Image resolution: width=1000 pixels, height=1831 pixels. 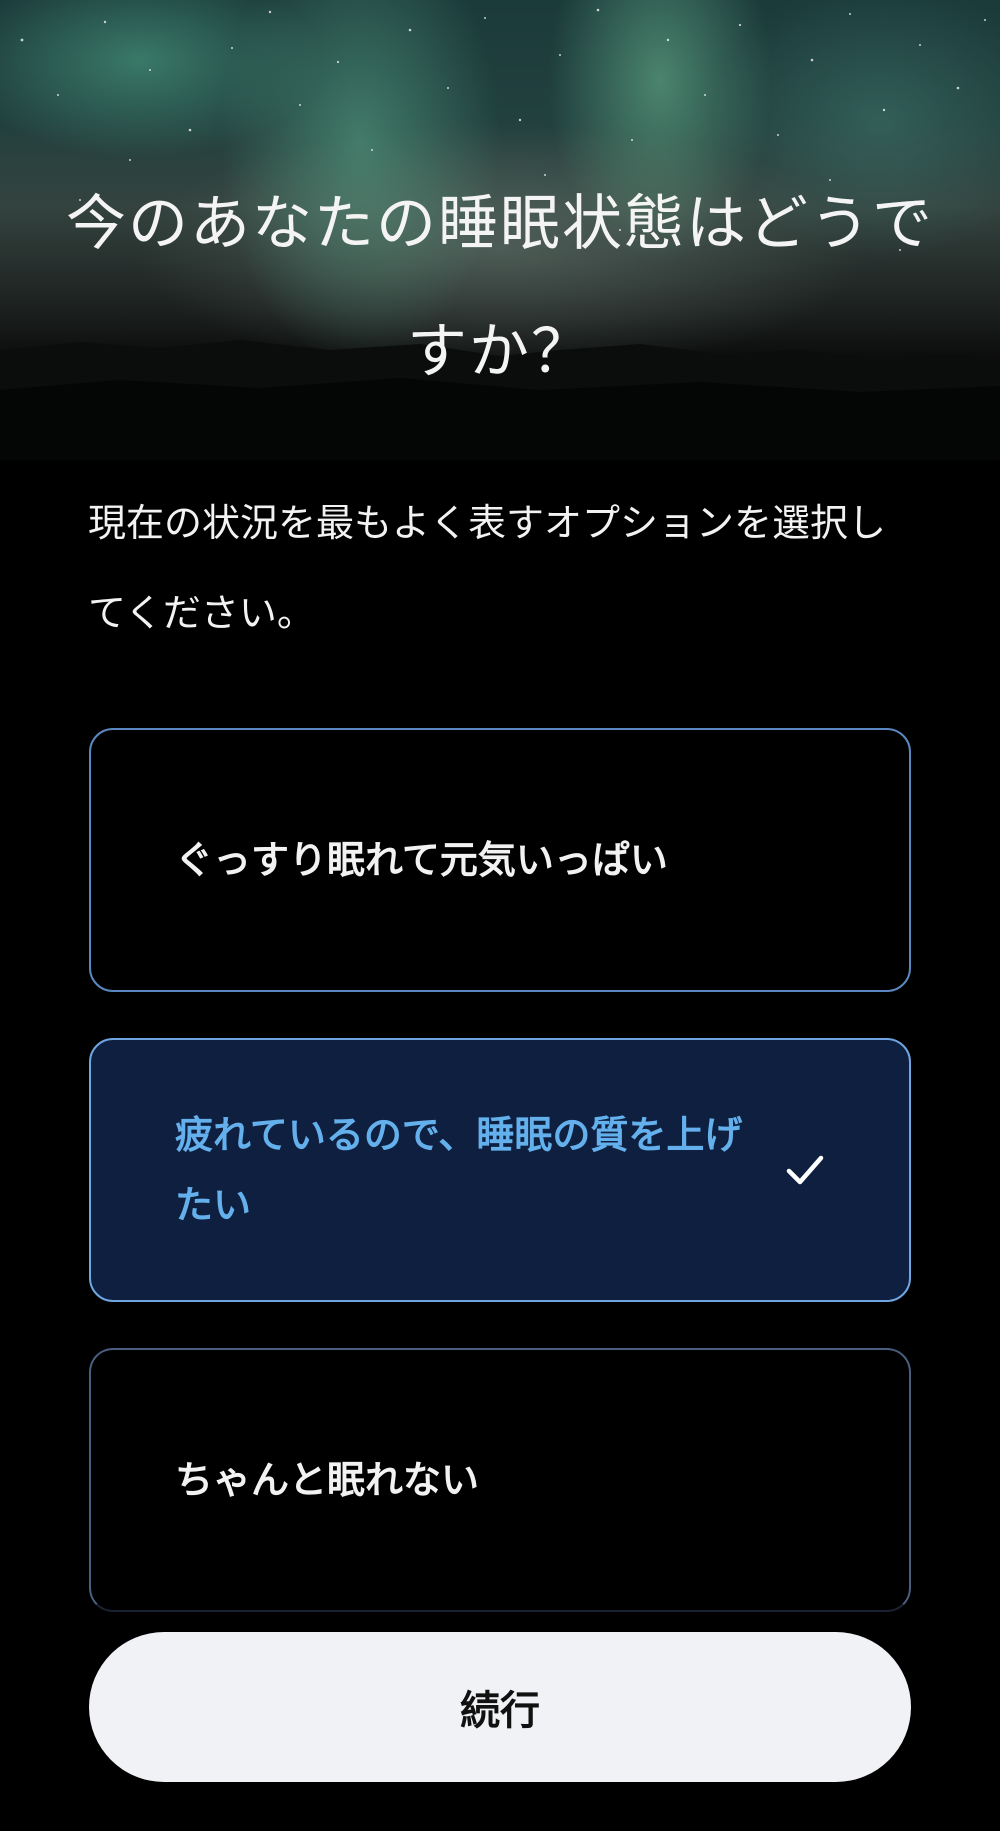 What do you see at coordinates (500, 1480) in the screenshot?
I see `option-cannot-sleep: ちゃんと眠れない` at bounding box center [500, 1480].